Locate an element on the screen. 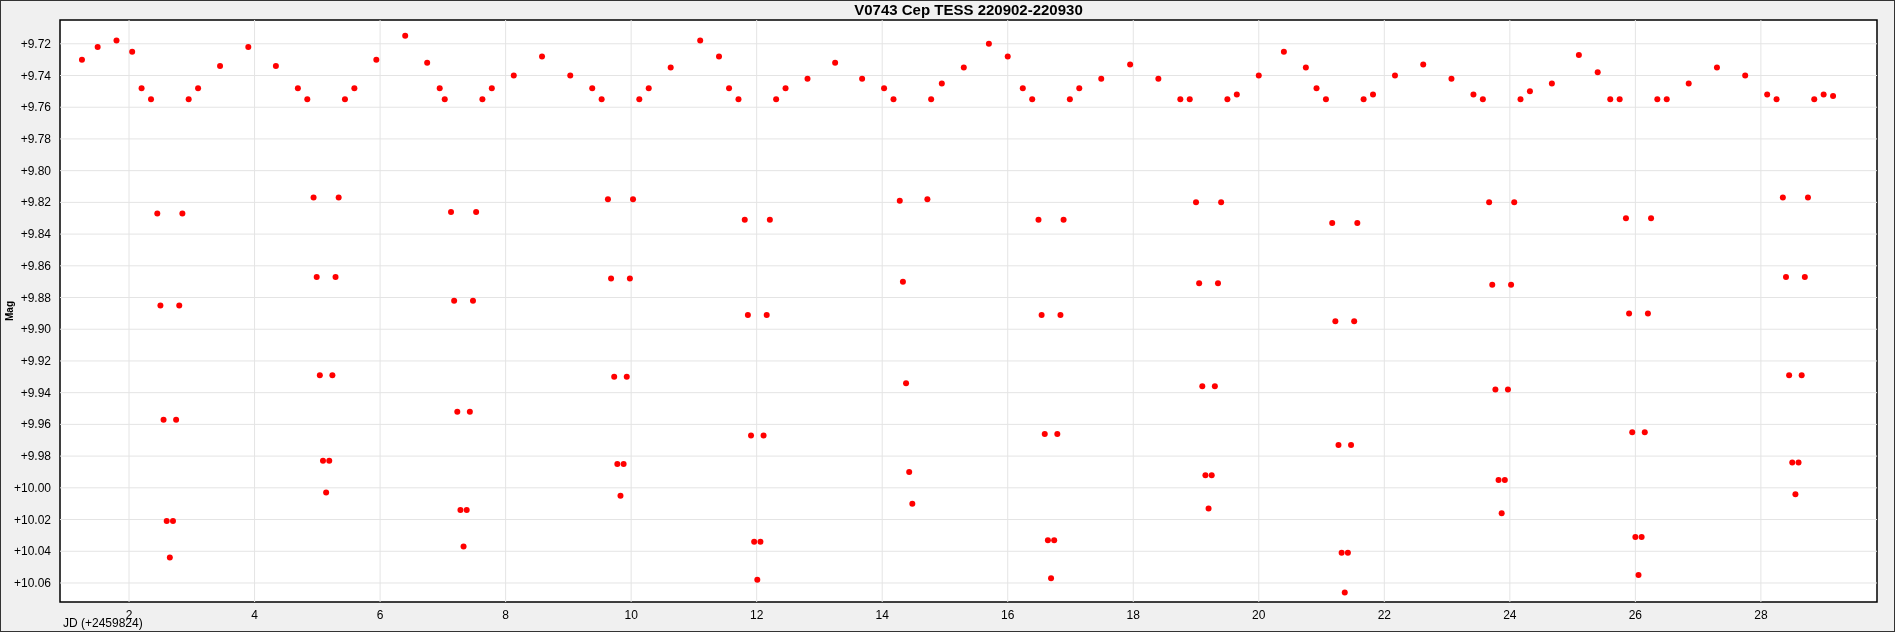  x-tick-label: 4 is located at coordinates (254, 615).